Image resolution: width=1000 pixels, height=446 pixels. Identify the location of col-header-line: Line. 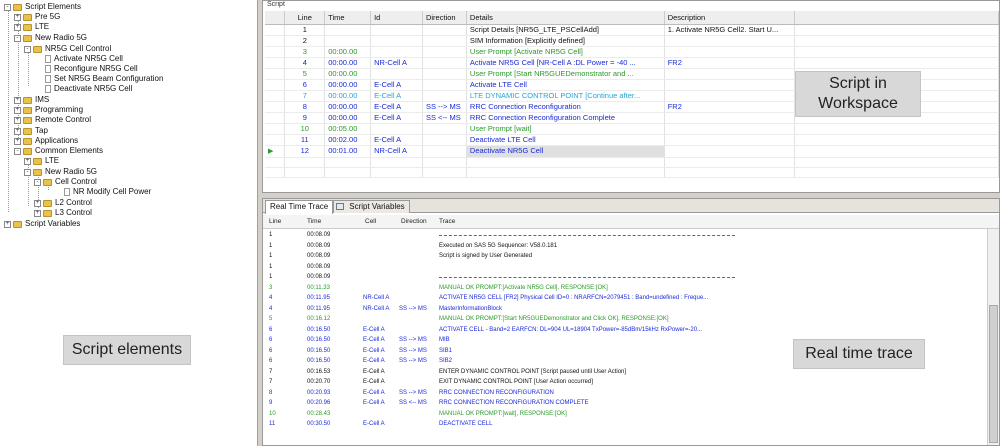
(305, 18).